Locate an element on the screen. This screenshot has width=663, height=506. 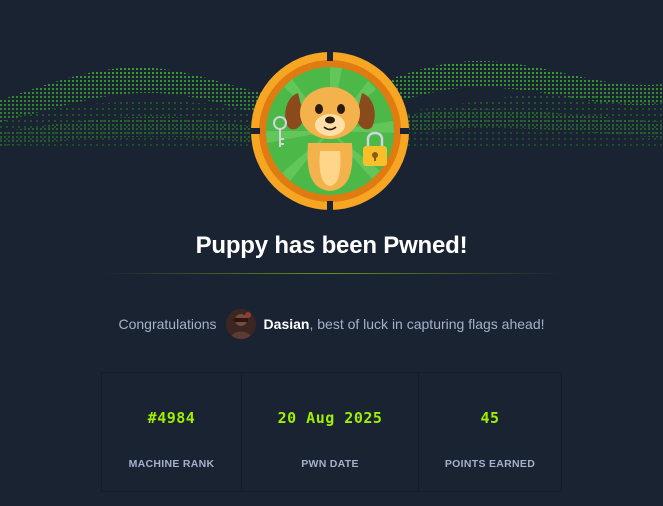
stat-pwn-date: 20 Aug 2025 PWN DATE is located at coordinates (330, 432).